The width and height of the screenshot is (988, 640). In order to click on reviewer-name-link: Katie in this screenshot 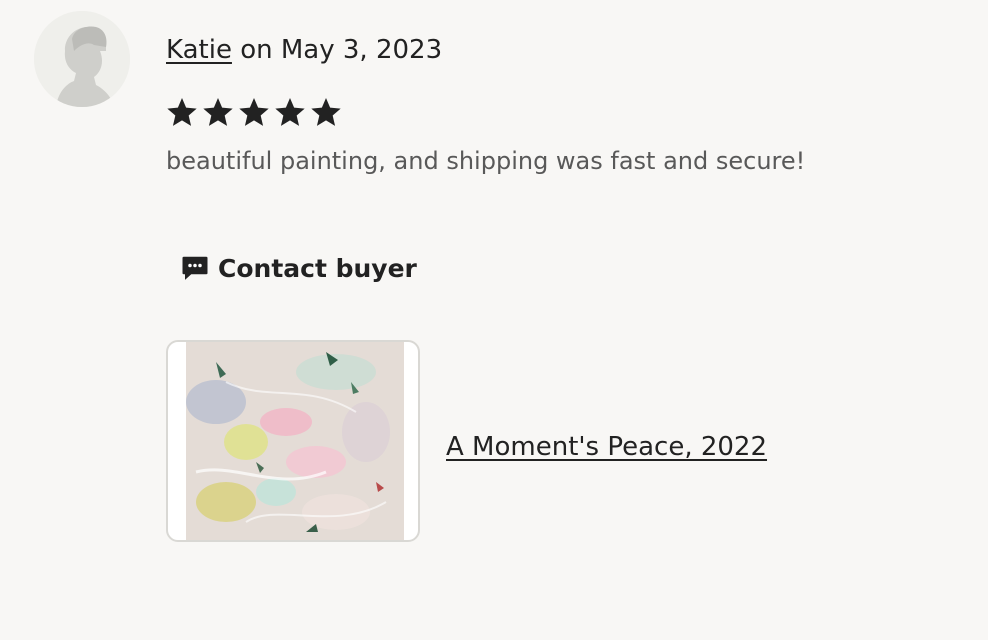, I will do `click(199, 50)`.